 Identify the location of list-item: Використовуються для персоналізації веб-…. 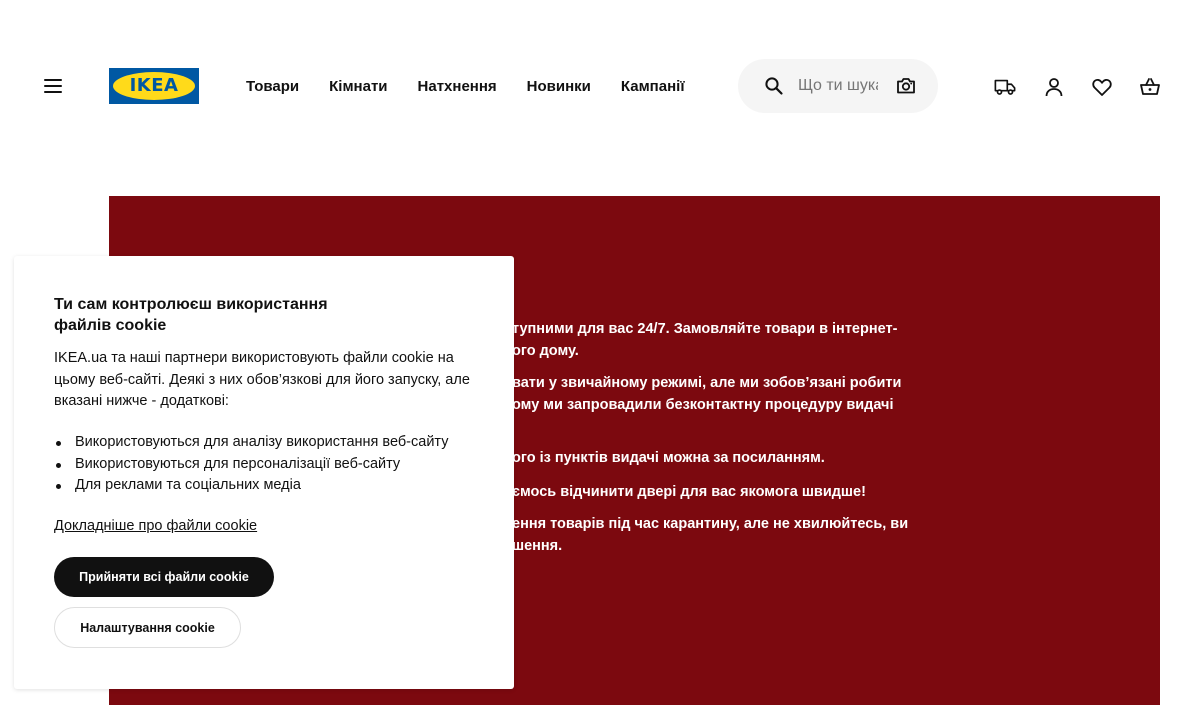
(251, 465).